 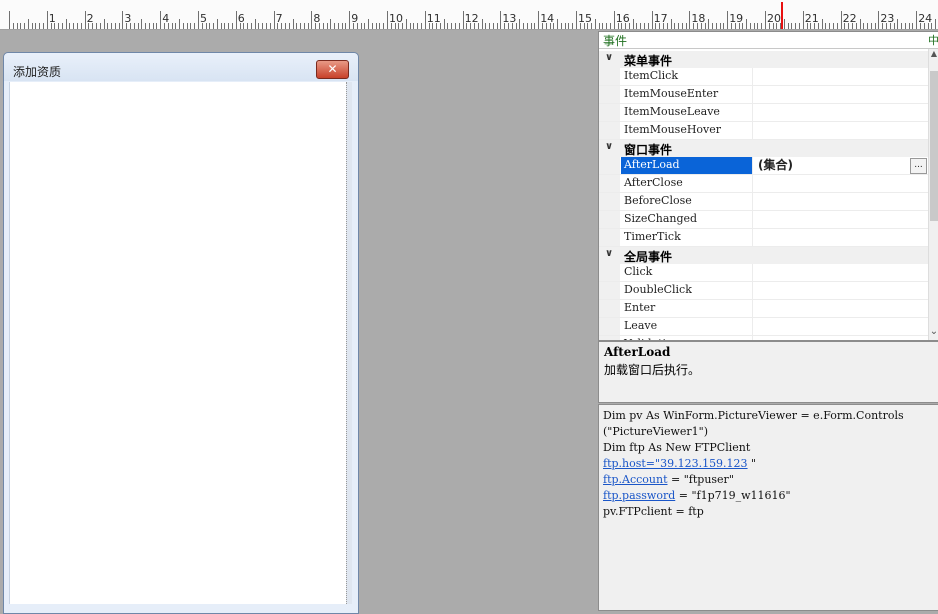 I want to click on category-header: ∨ 窗口事件, so click(x=764, y=148).